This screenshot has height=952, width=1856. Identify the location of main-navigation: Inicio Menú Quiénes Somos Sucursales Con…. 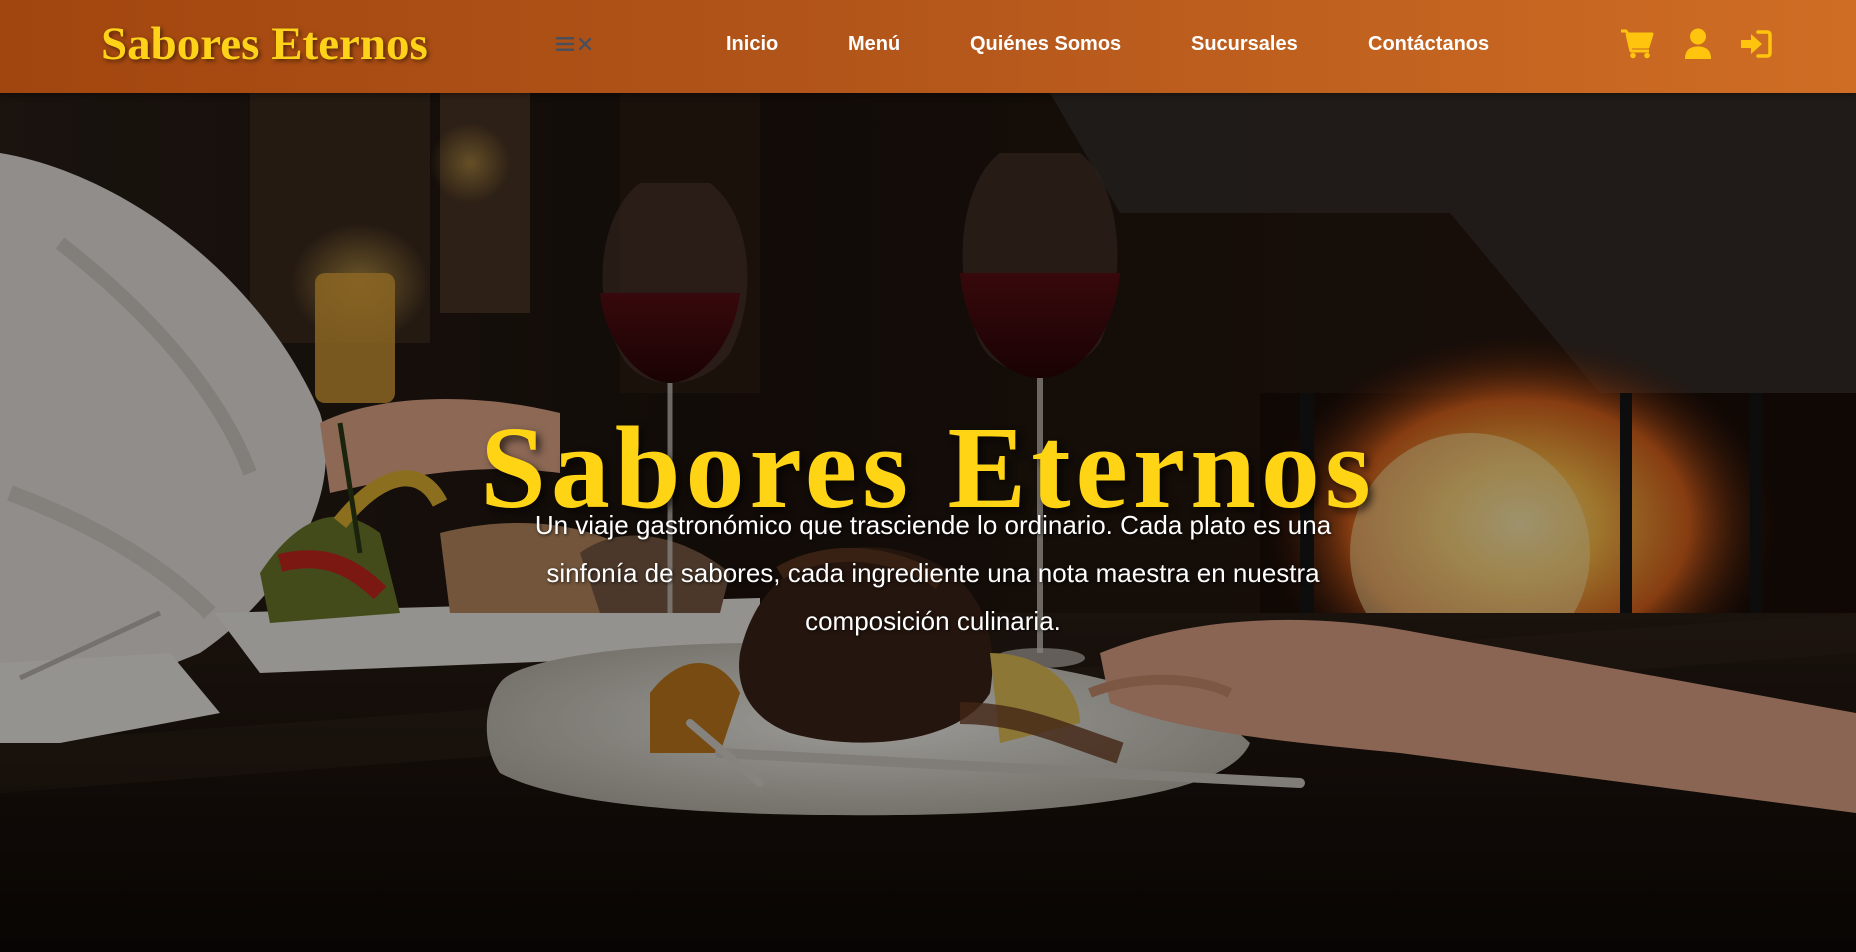
(928, 46).